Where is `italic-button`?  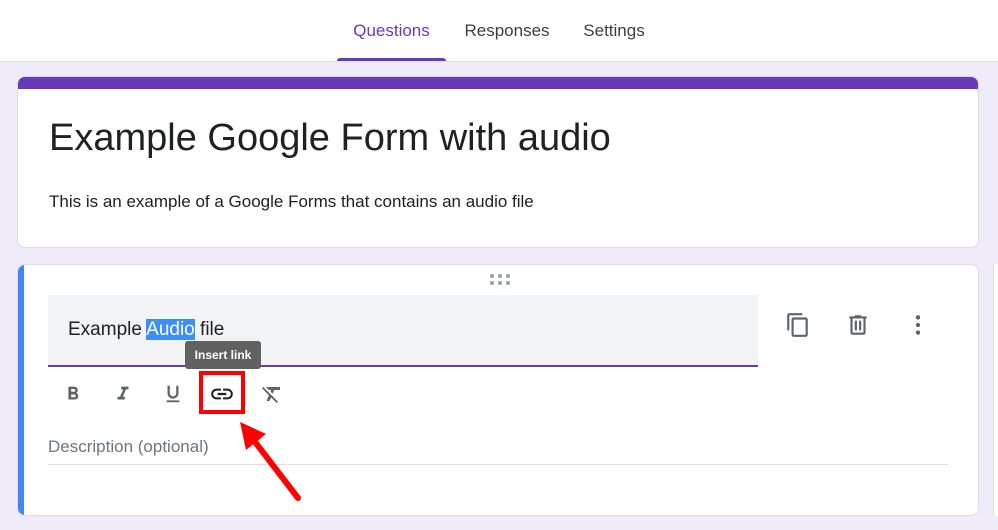
italic-button is located at coordinates (123, 394).